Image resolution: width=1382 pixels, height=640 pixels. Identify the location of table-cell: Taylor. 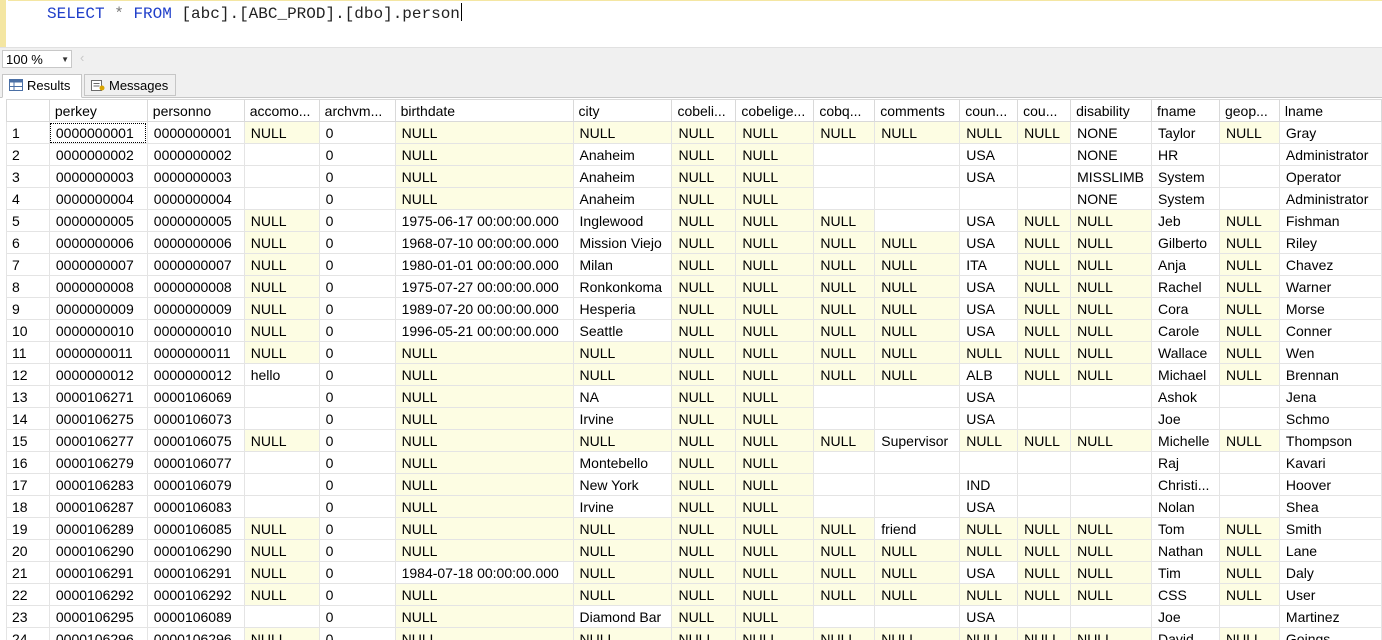
(1185, 132).